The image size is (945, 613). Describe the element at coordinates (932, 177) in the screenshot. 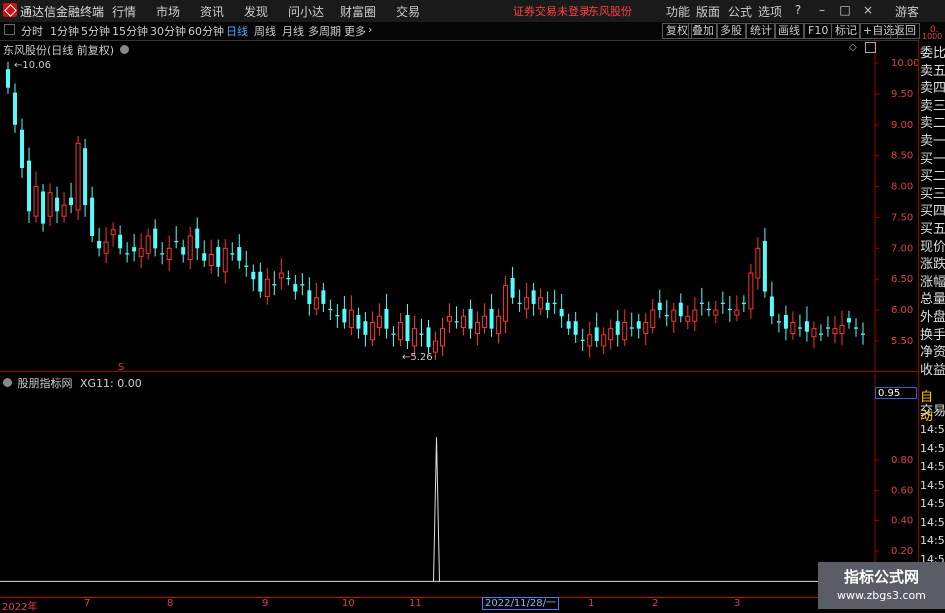

I see `quote-label: 买二` at that location.